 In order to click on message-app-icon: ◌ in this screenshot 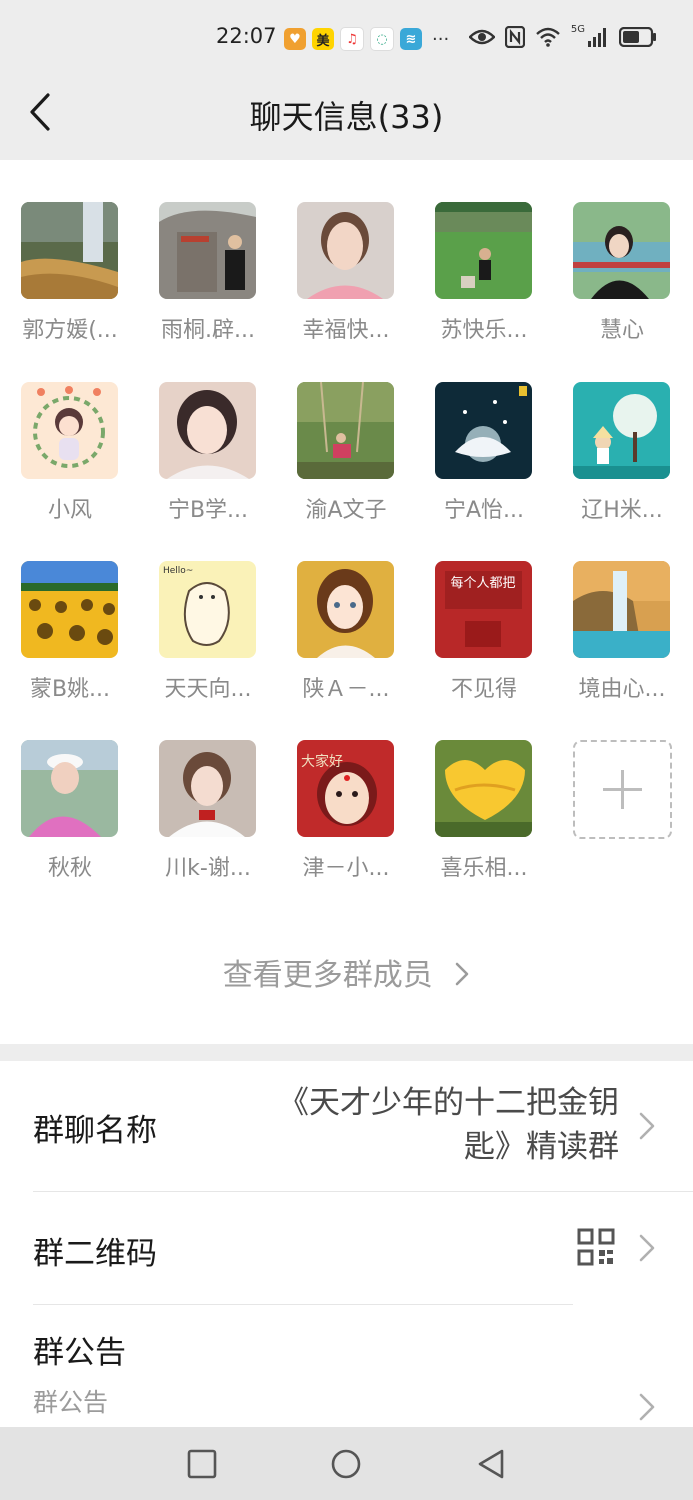, I will do `click(382, 39)`.